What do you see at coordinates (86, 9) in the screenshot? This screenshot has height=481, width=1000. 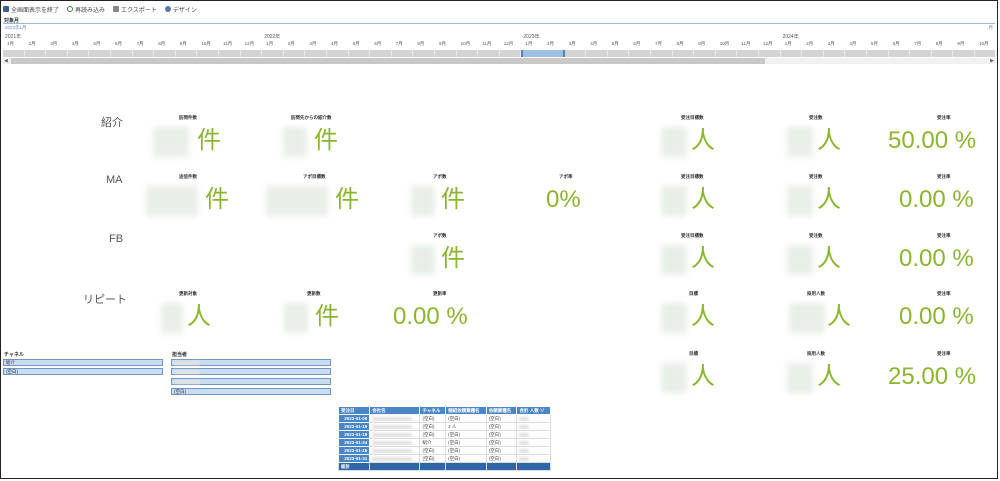 I see `reload-button: 再読み込み` at bounding box center [86, 9].